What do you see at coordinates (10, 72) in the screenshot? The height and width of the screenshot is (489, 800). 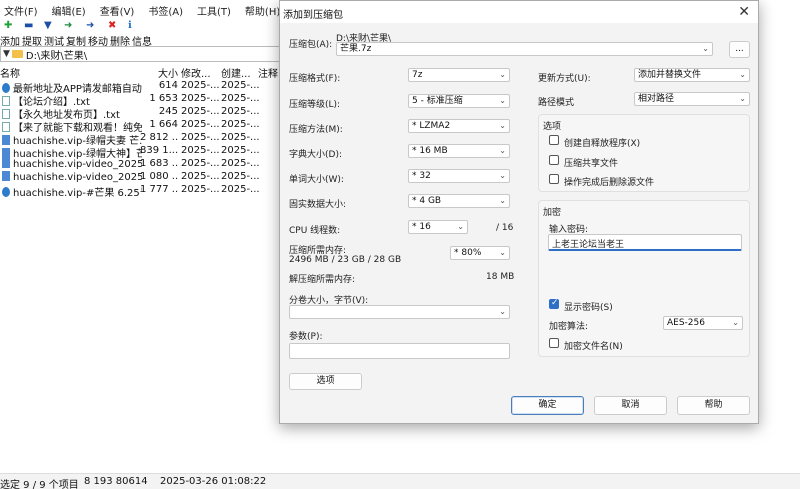 I see `col-name: 名称` at bounding box center [10, 72].